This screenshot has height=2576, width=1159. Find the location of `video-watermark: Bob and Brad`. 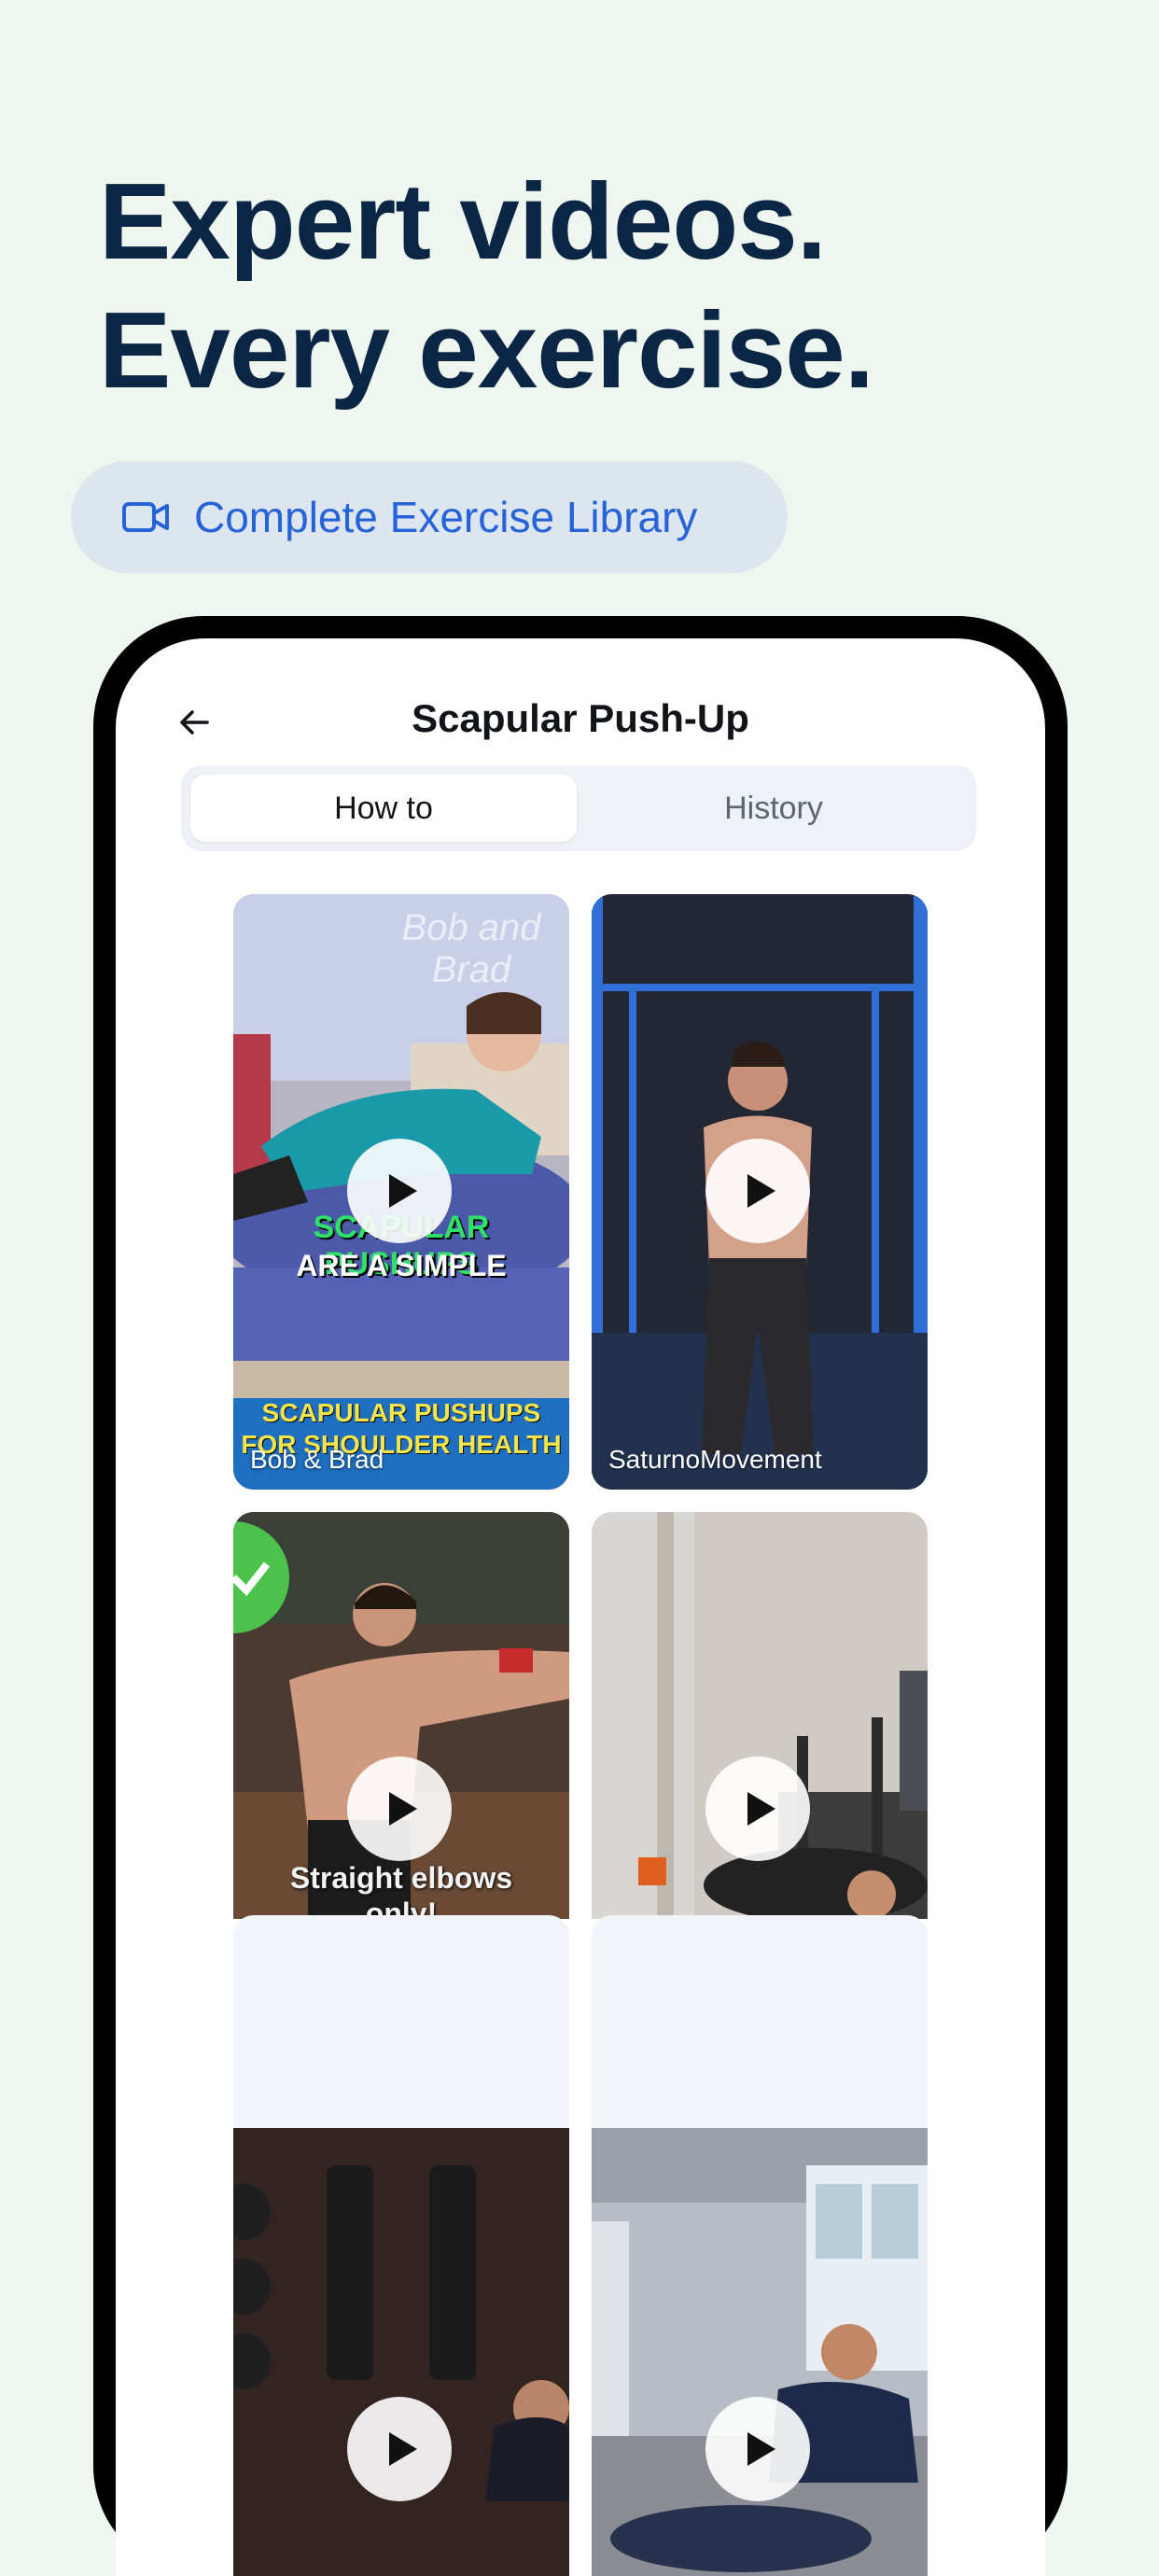

video-watermark: Bob and Brad is located at coordinates (471, 948).